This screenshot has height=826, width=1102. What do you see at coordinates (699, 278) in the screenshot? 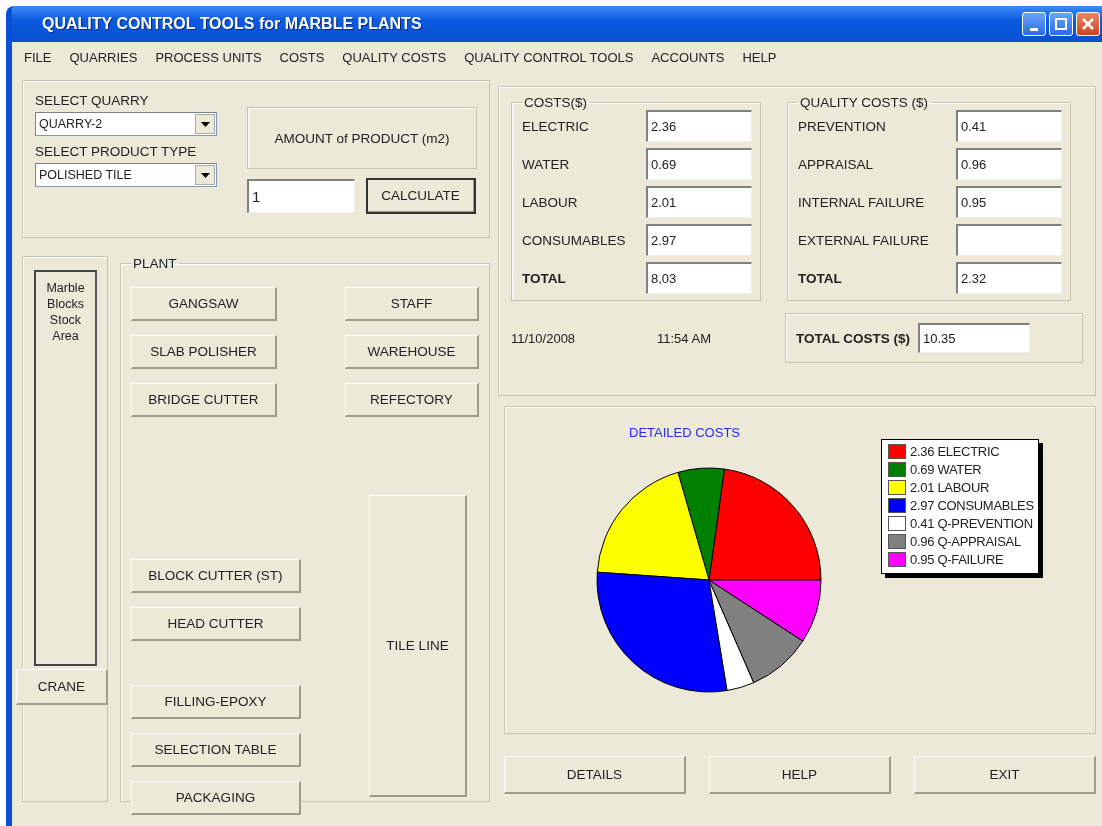
I see `cost-field: 8,03` at bounding box center [699, 278].